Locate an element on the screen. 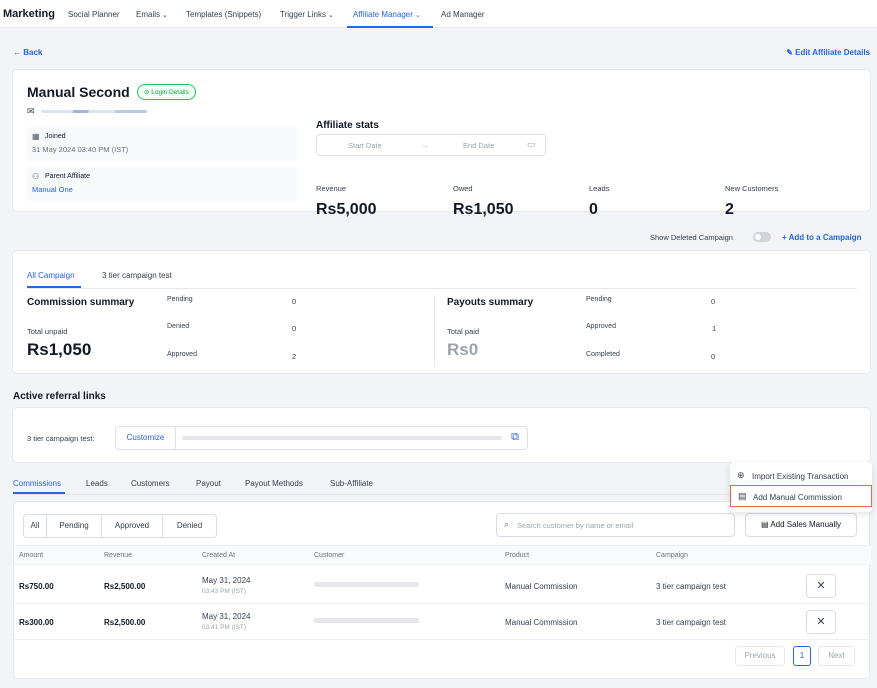 This screenshot has height=688, width=877. calendar-icon: ▦ is located at coordinates (36, 136).